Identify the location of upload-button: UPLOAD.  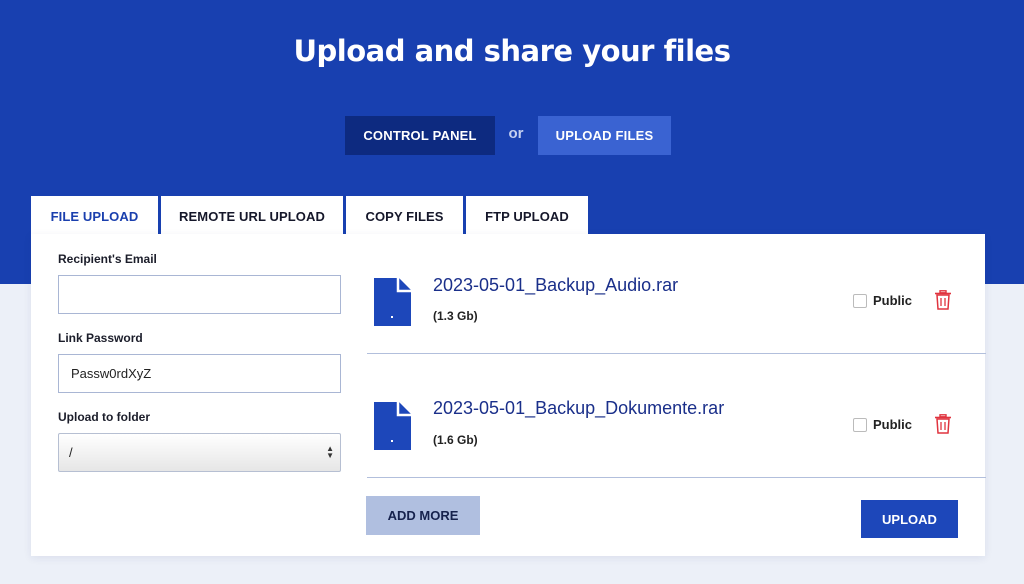
(909, 519).